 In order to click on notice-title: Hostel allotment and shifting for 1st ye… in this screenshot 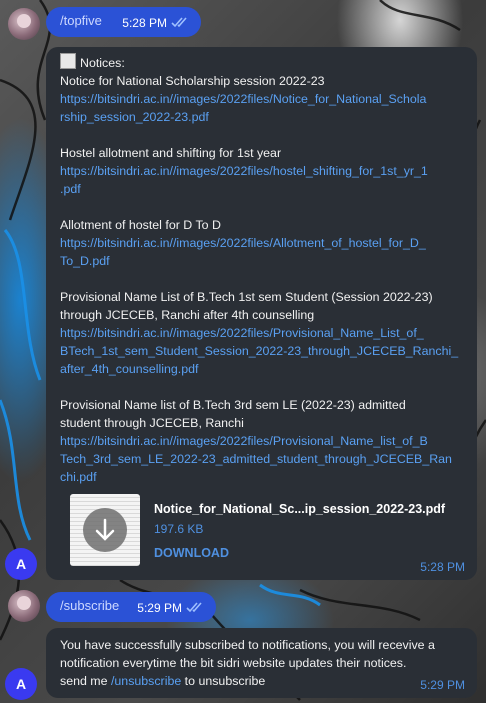, I will do `click(171, 153)`.